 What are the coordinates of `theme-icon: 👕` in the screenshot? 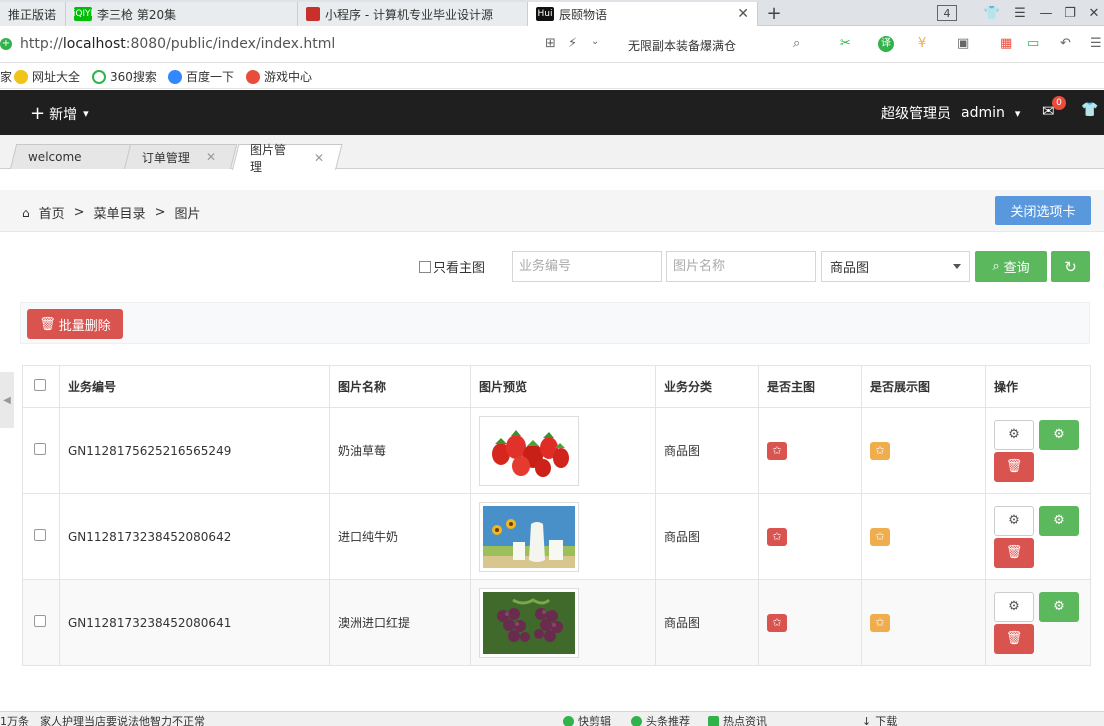 It's located at (1089, 110).